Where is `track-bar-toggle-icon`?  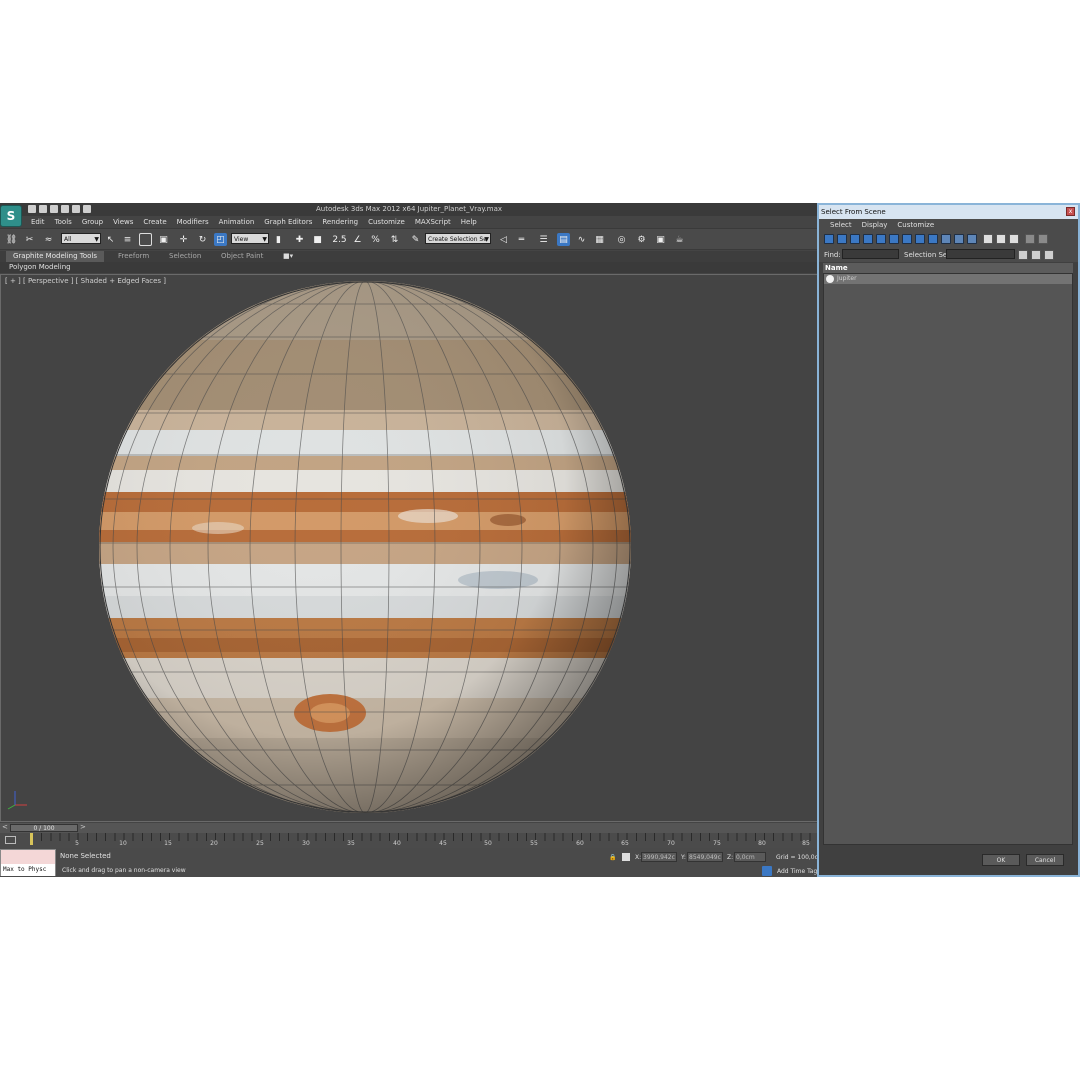 track-bar-toggle-icon is located at coordinates (10, 840).